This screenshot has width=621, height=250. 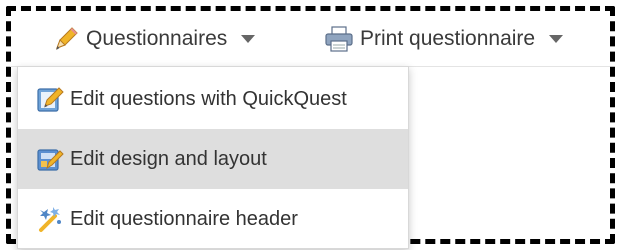 I want to click on menu-item-label: Edit design and layout, so click(x=168, y=158).